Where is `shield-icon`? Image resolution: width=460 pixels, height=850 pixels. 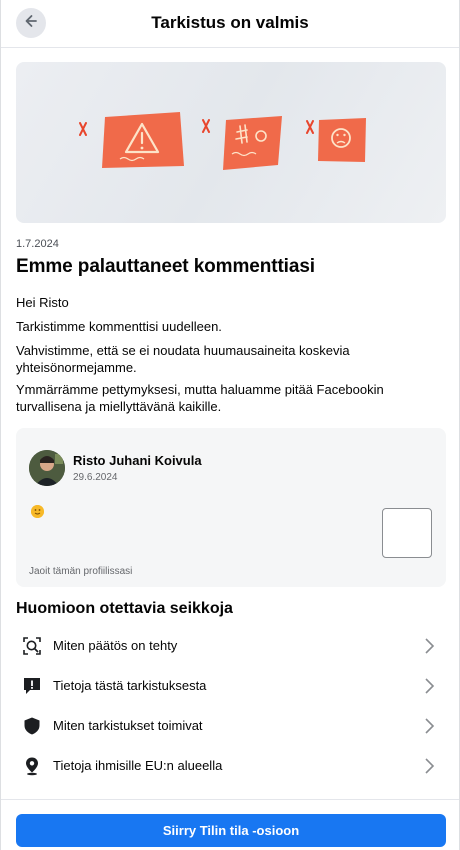 shield-icon is located at coordinates (32, 726).